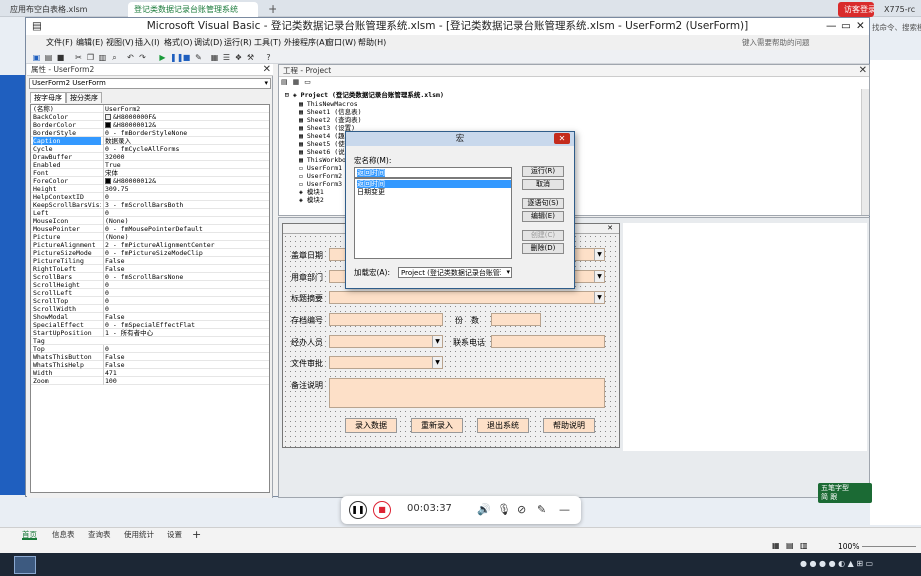 The width and height of the screenshot is (921, 576). What do you see at coordinates (296, 82) in the screenshot?
I see `view-object-icon: ▦` at bounding box center [296, 82].